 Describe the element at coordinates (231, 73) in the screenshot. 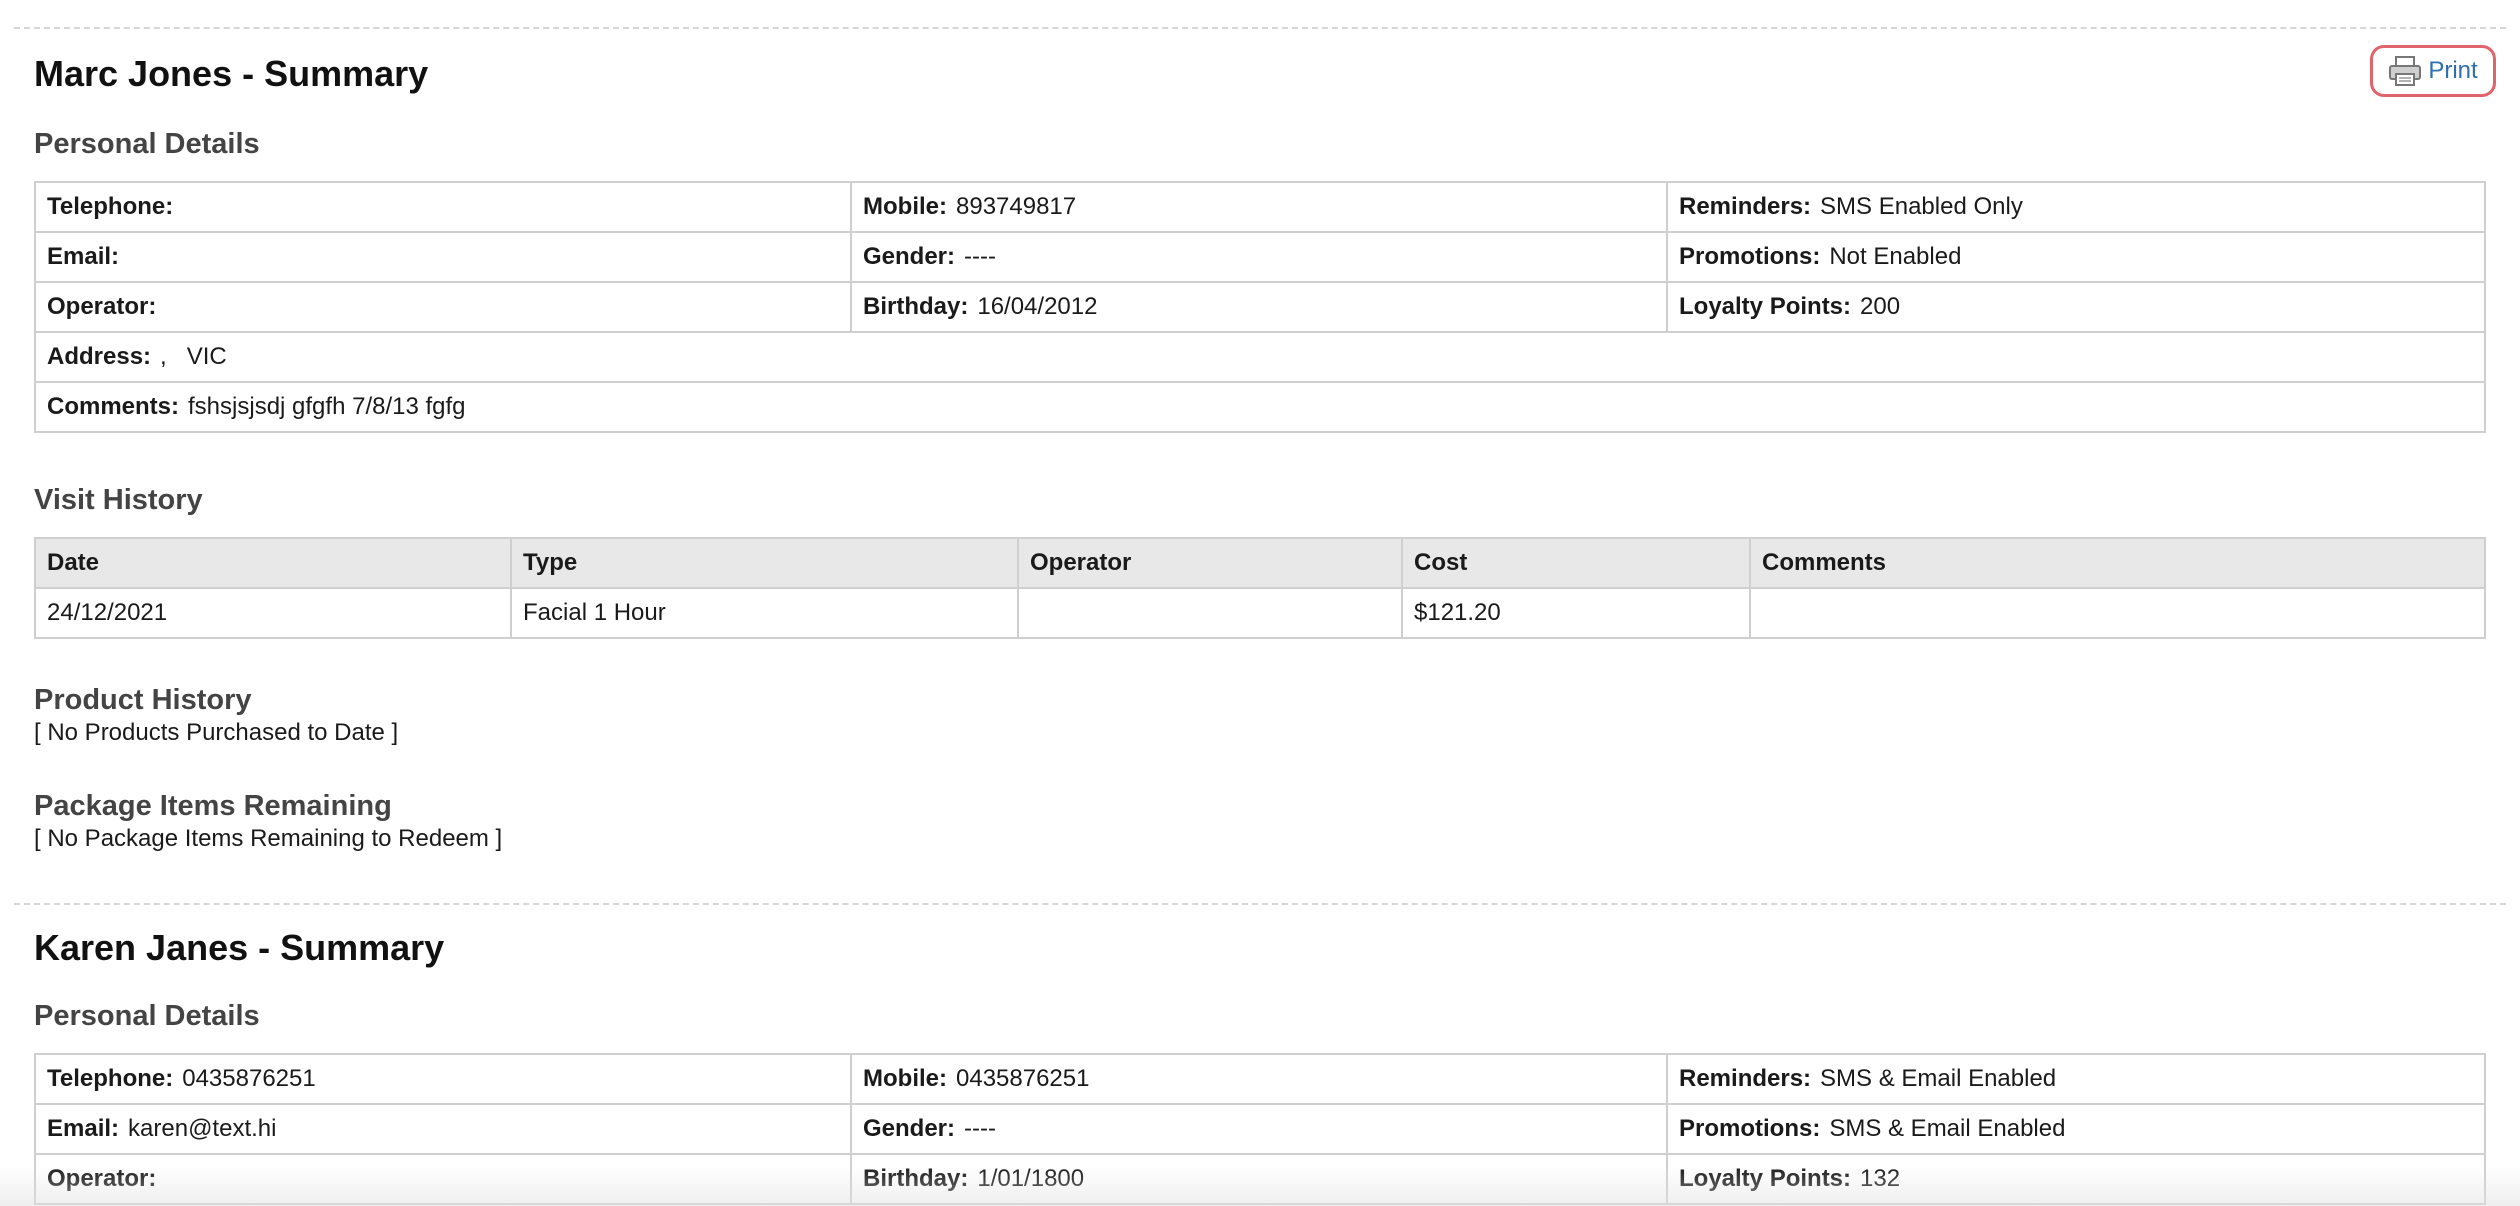

I see `page-title: Marc Jones - Summary` at that location.